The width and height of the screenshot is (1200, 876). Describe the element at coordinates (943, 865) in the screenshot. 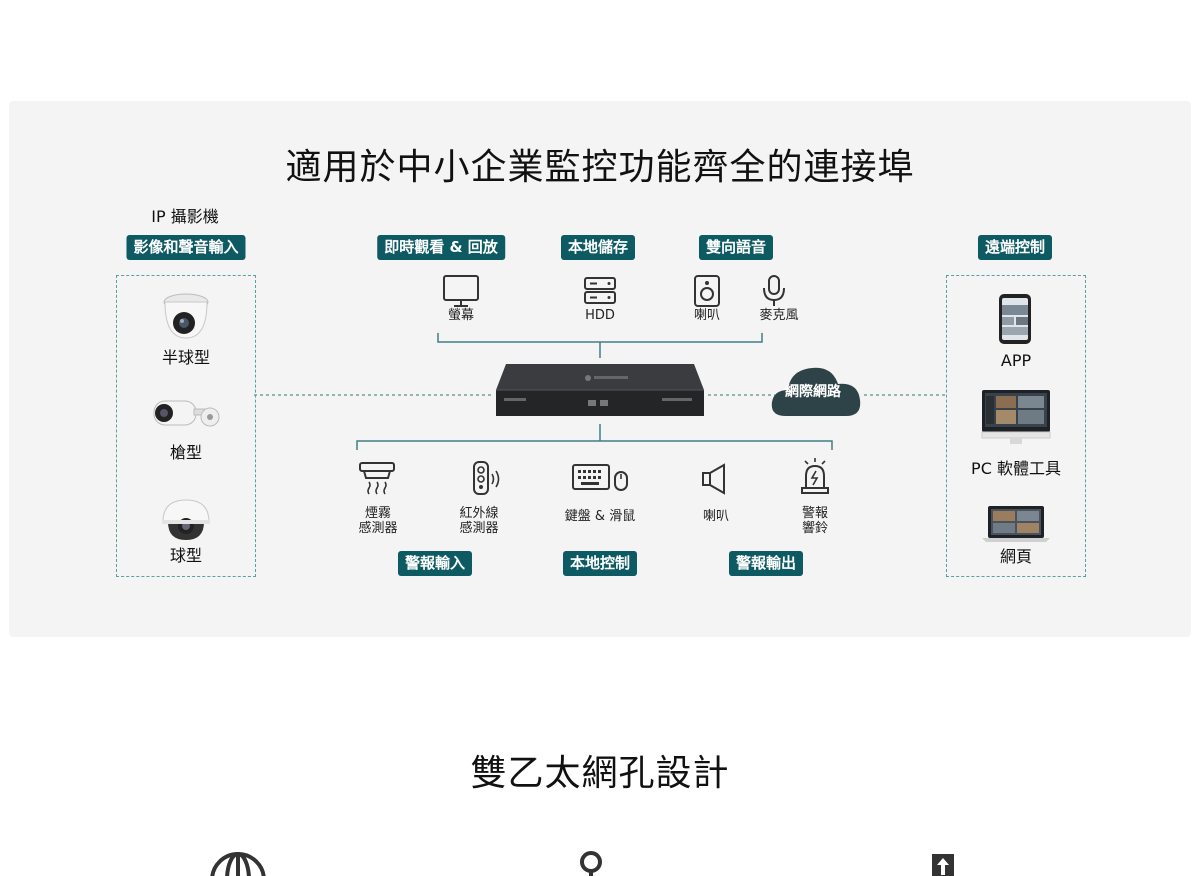

I see `upload-icon` at that location.